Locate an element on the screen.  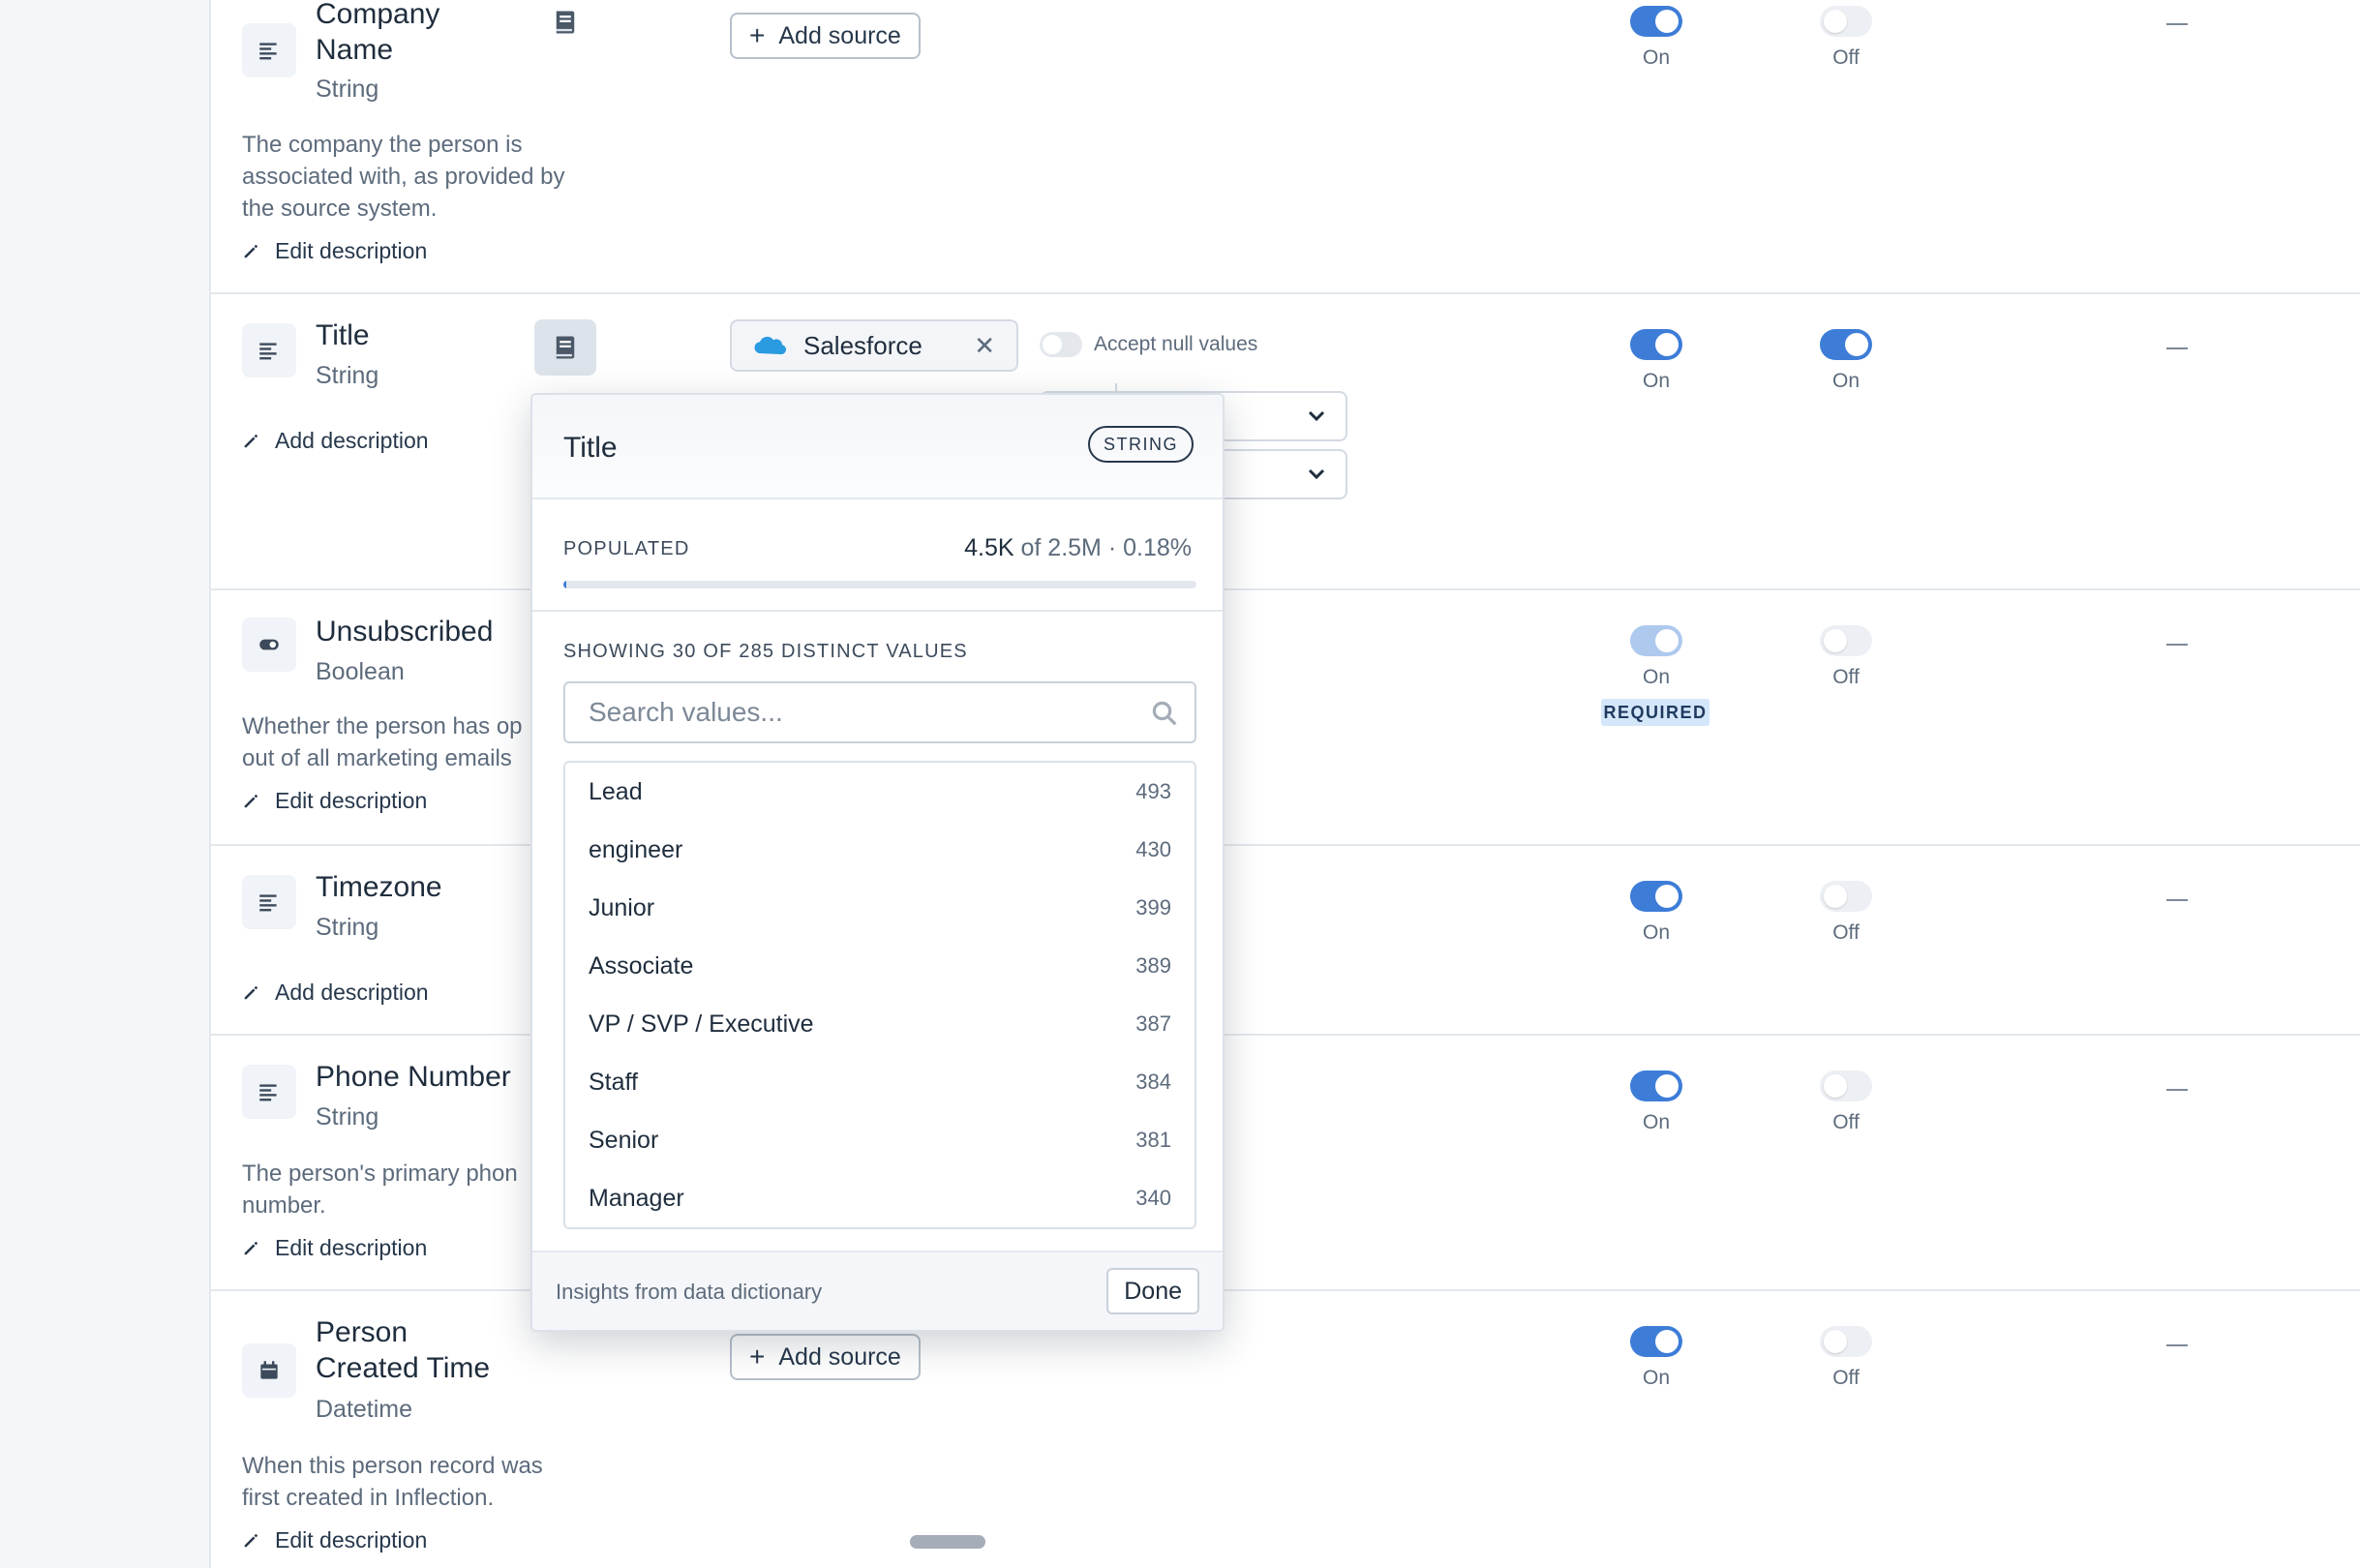
accept-null-label: Accept null values is located at coordinates (1176, 344).